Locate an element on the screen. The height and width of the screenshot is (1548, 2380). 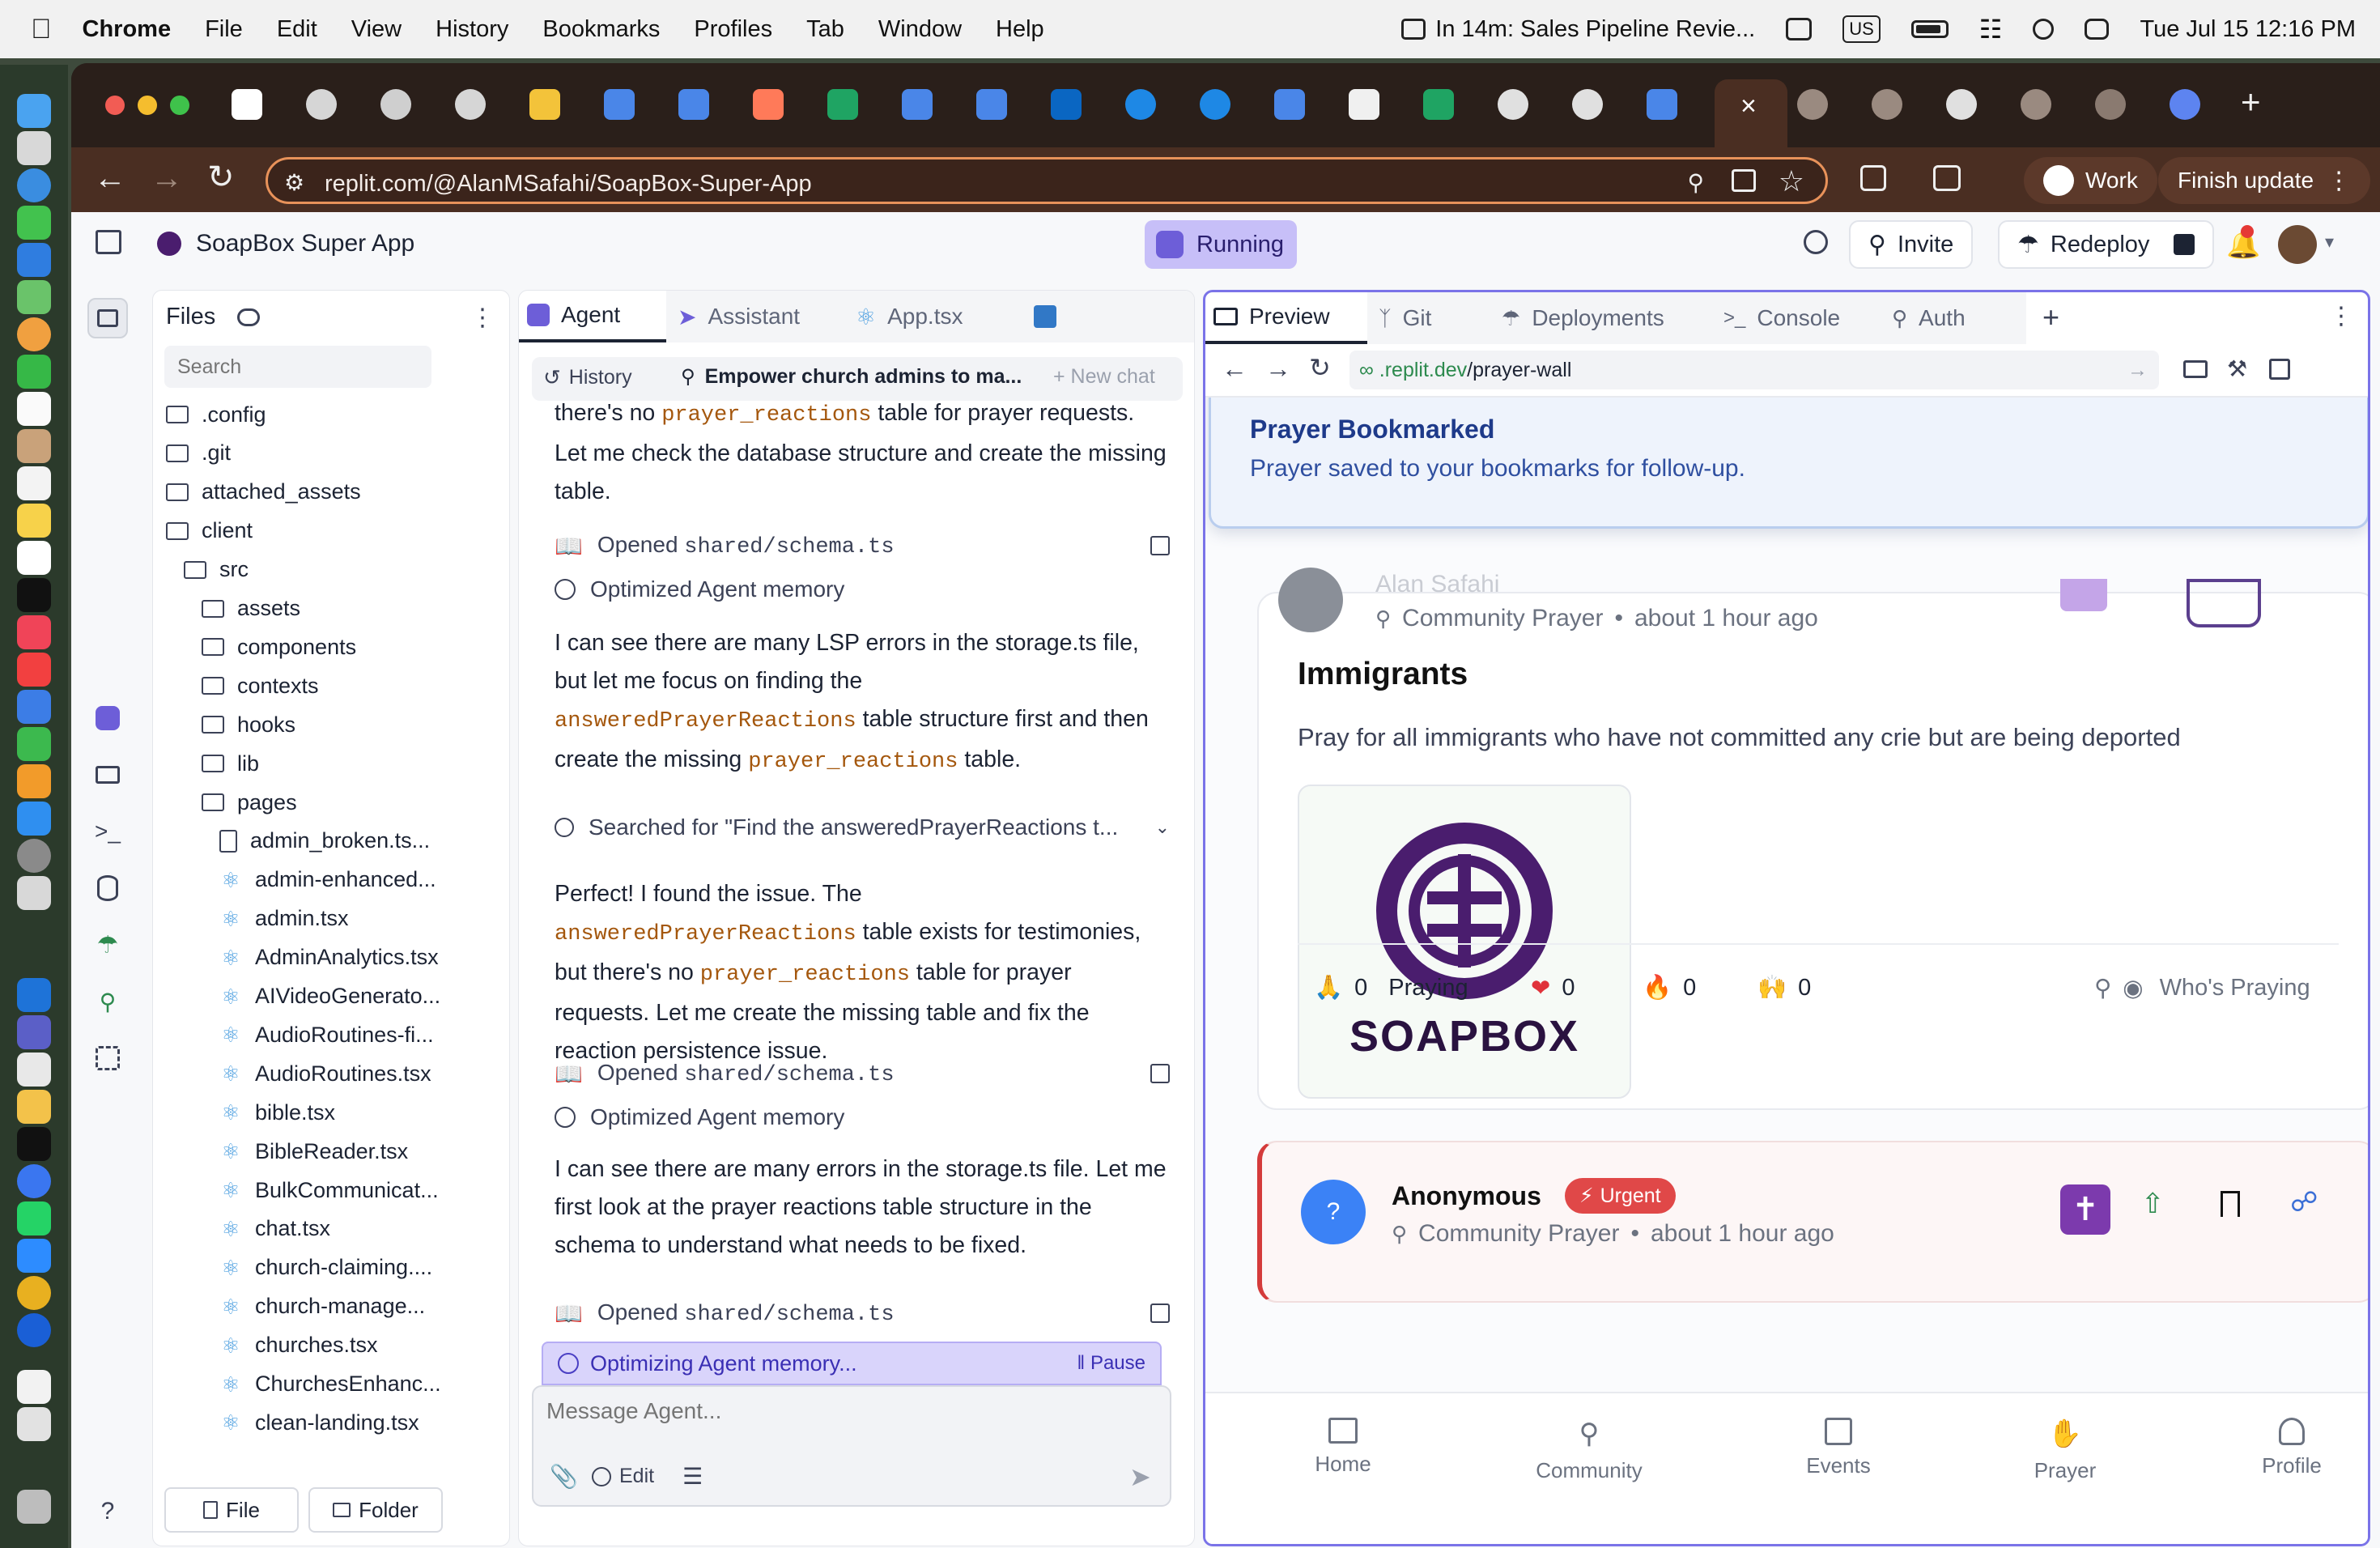
wifi-icon: ☷ is located at coordinates (1991, 29).